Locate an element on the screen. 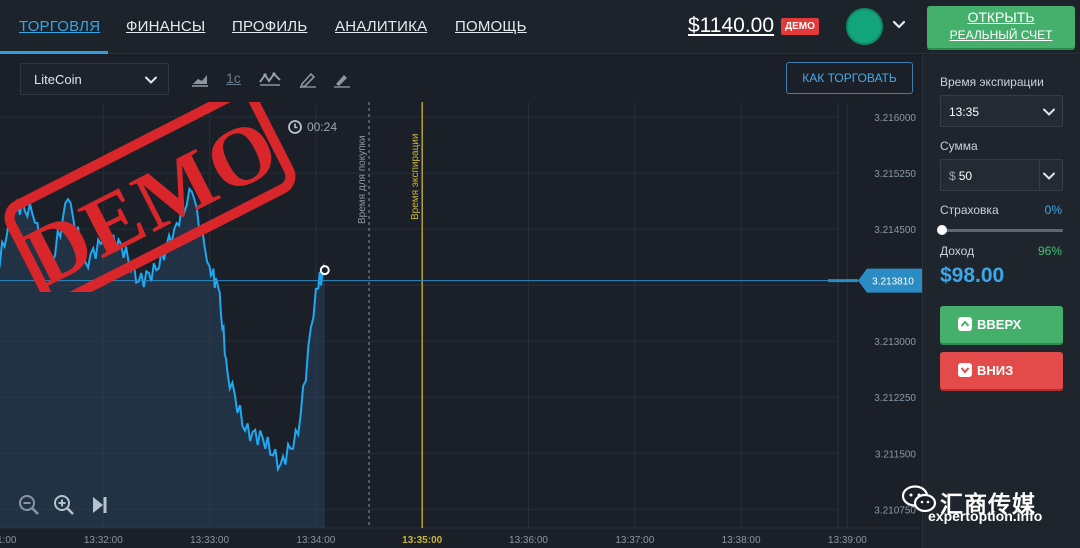 Image resolution: width=1080 pixels, height=548 pixels. insurance-slider-knob is located at coordinates (942, 230).